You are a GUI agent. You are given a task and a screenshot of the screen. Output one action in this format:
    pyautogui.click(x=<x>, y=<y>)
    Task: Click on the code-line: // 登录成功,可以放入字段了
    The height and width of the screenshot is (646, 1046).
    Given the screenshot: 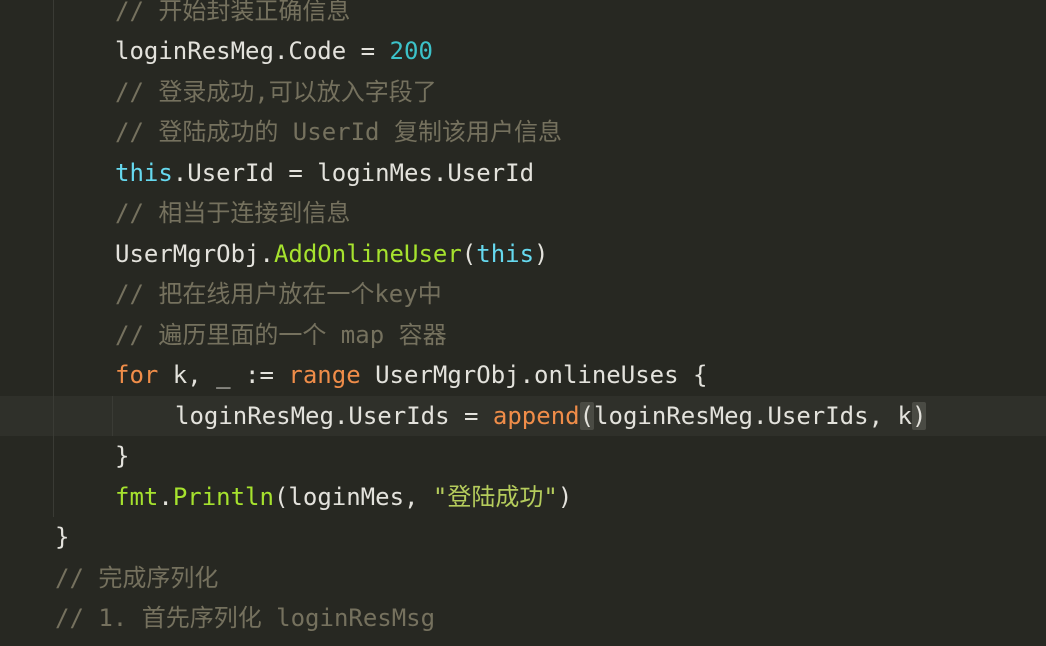 What is the action you would take?
    pyautogui.click(x=523, y=92)
    